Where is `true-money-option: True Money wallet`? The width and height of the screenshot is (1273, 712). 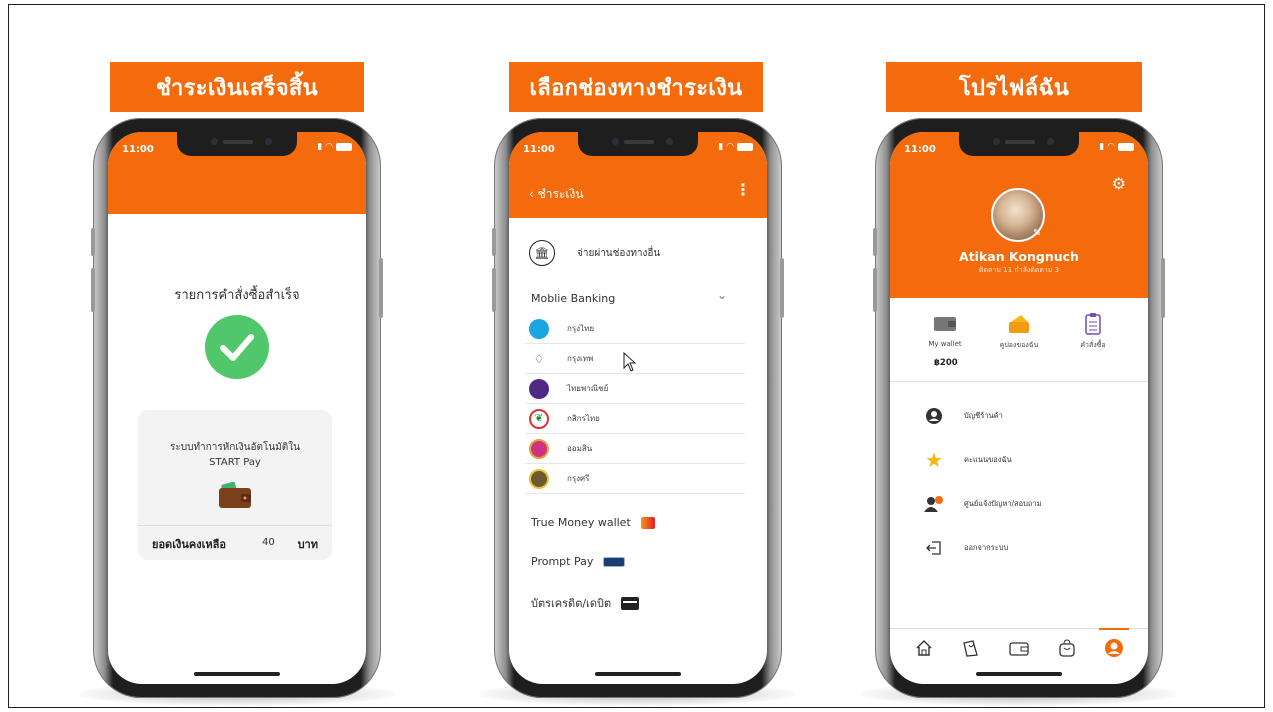
true-money-option: True Money wallet is located at coordinates (593, 522).